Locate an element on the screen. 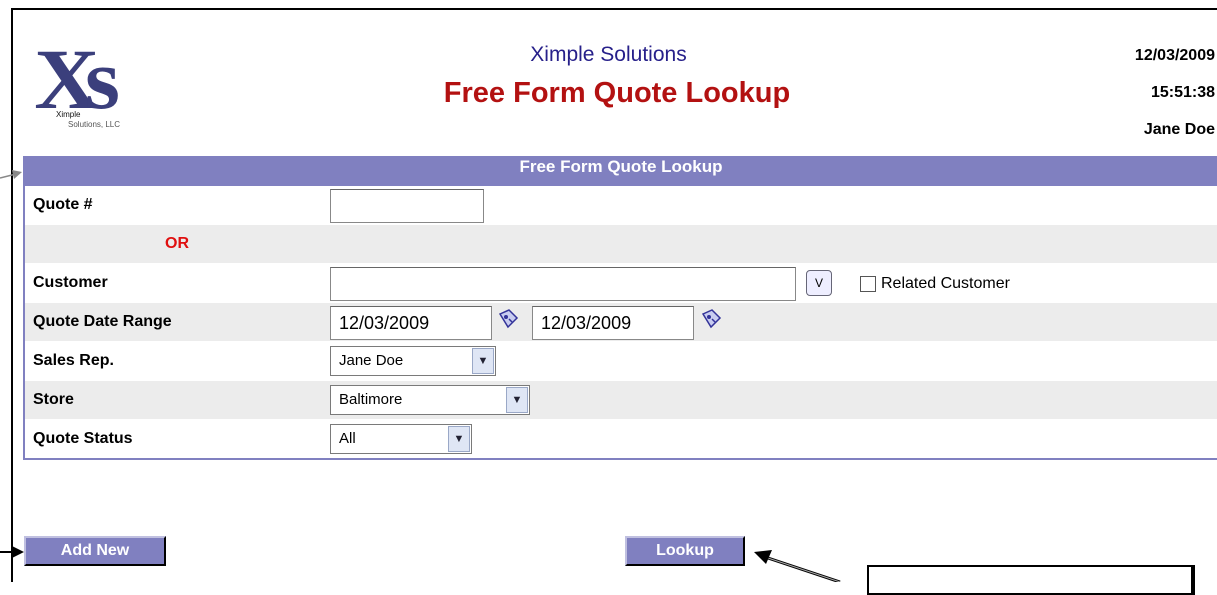 Image resolution: width=1217 pixels, height=595 pixels. annotation-arrowhead-add-new is located at coordinates (18, 552).